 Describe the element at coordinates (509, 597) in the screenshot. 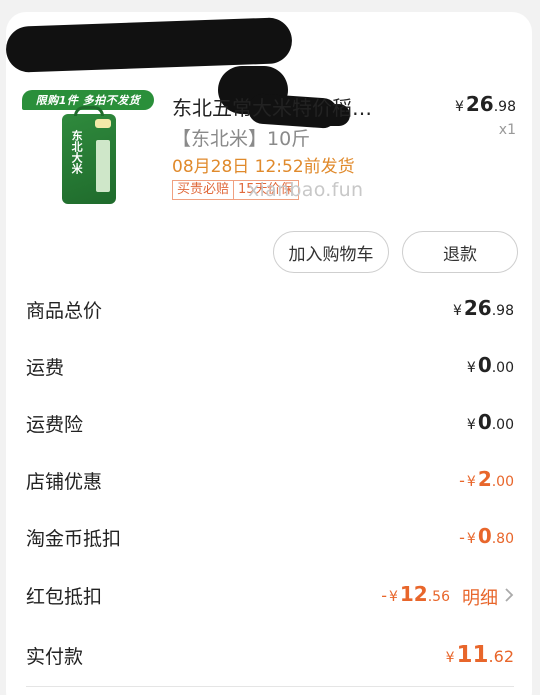

I see `chevron-right-icon` at that location.